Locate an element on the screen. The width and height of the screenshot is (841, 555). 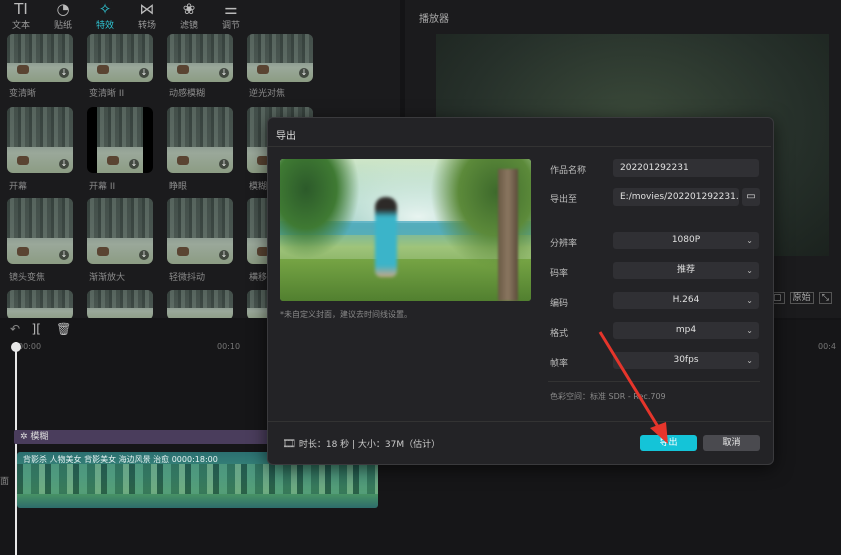
folder-icon: ▭ is located at coordinates (751, 197).